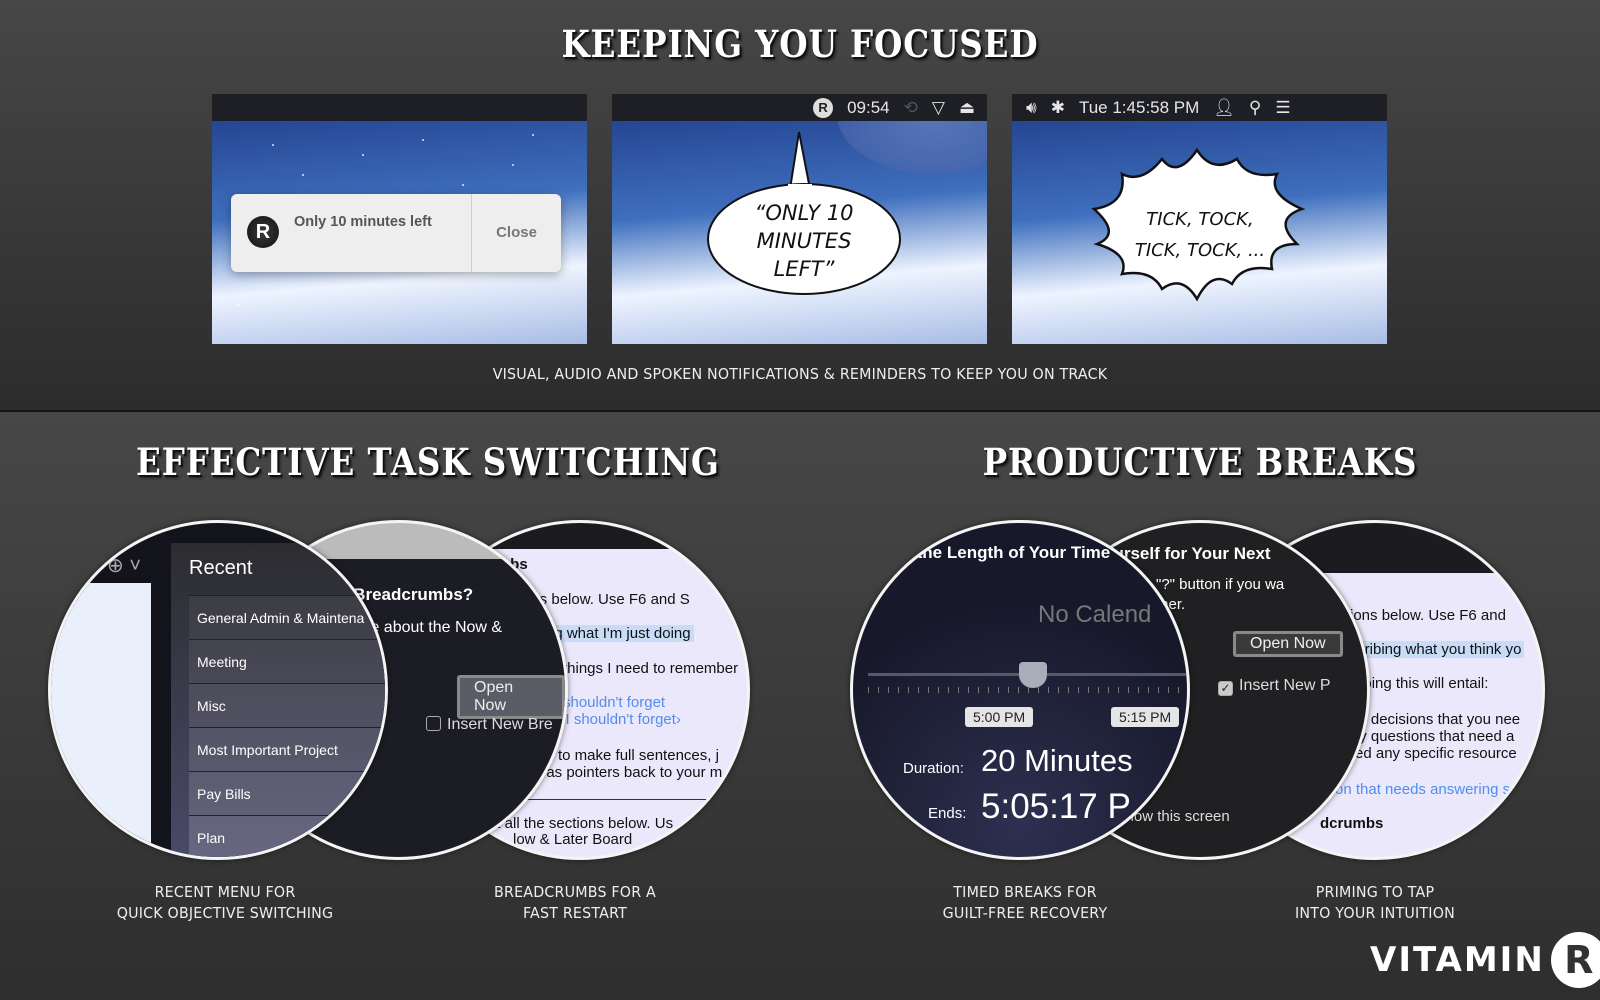 The height and width of the screenshot is (1000, 1600). What do you see at coordinates (804, 241) in the screenshot?
I see `speech-text: “ONLY 10 MINUTES LEFT”` at bounding box center [804, 241].